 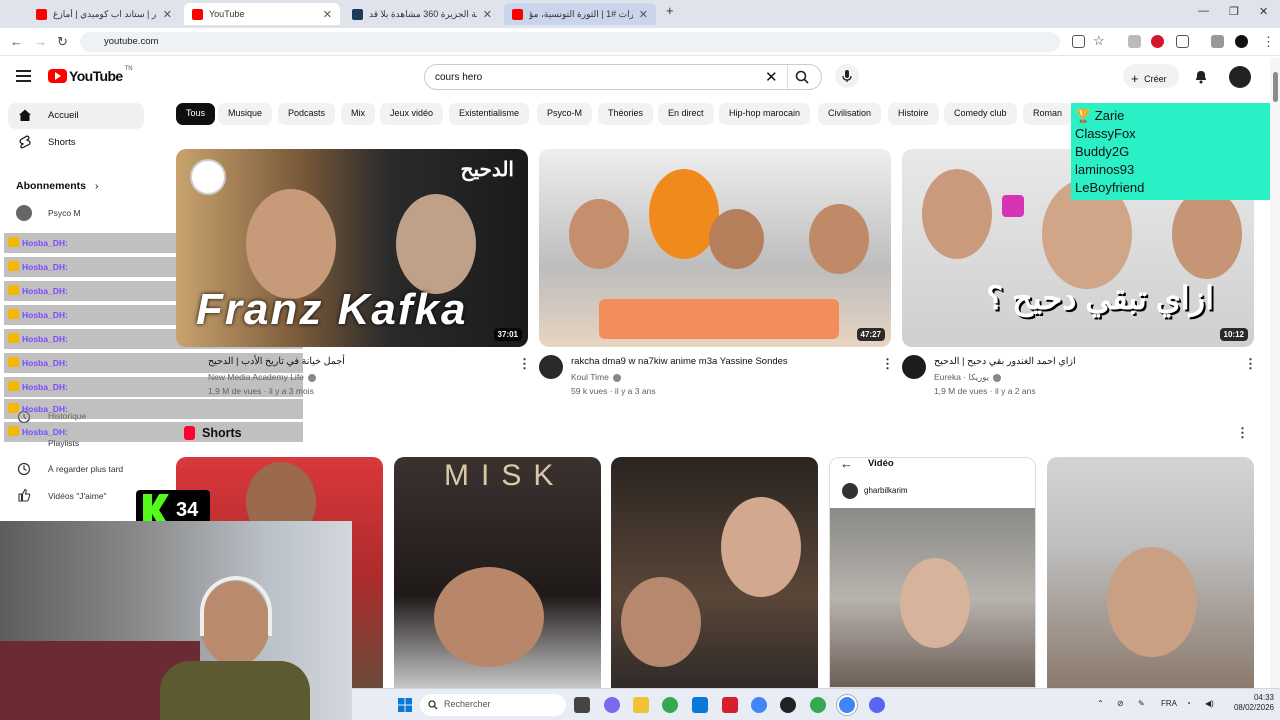 I want to click on sidebar-item-liked-videos: Vidéos "J'aime", so click(x=77, y=496).